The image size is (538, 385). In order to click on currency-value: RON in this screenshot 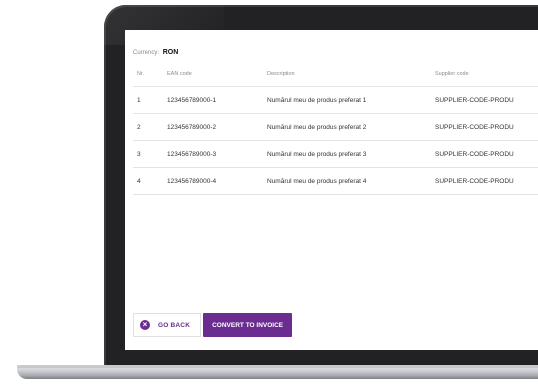, I will do `click(170, 52)`.